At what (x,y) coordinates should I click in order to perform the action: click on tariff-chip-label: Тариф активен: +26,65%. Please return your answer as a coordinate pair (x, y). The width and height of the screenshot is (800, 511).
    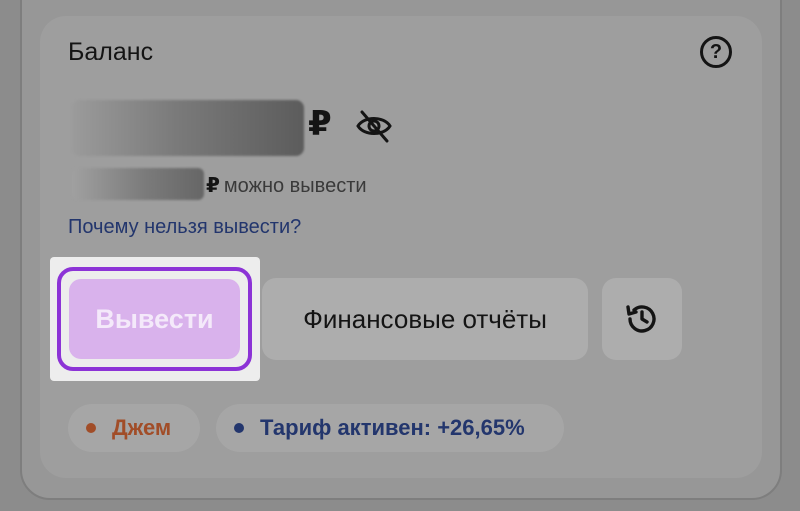
    Looking at the image, I should click on (392, 427).